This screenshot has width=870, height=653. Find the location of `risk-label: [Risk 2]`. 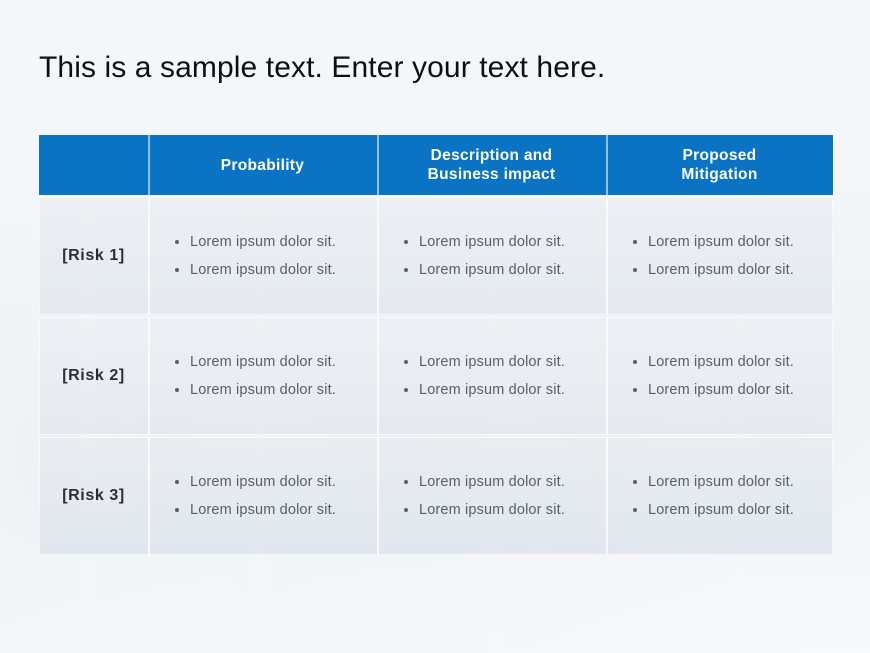

risk-label: [Risk 2] is located at coordinates (93, 375).